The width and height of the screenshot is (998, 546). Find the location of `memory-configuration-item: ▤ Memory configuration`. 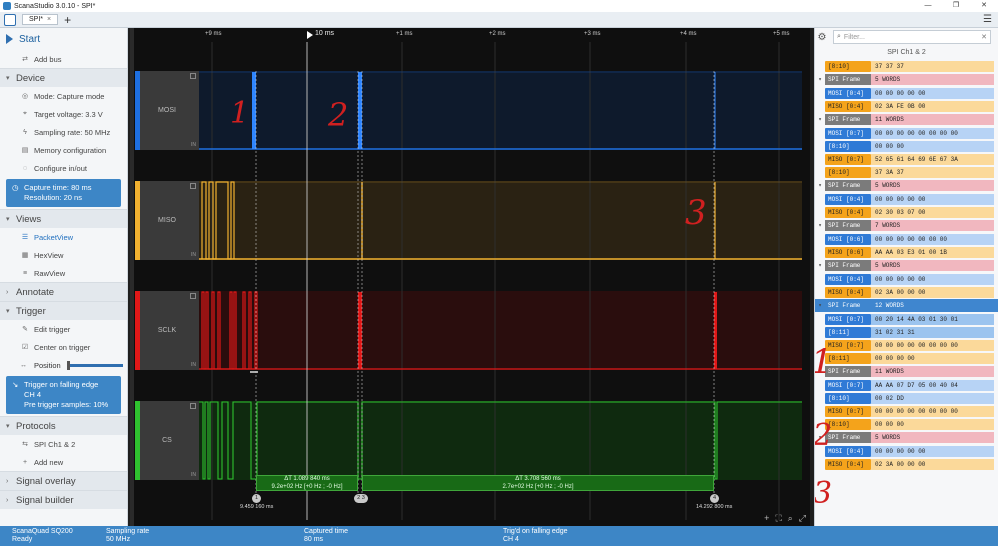

memory-configuration-item: ▤ Memory configuration is located at coordinates (63, 150).